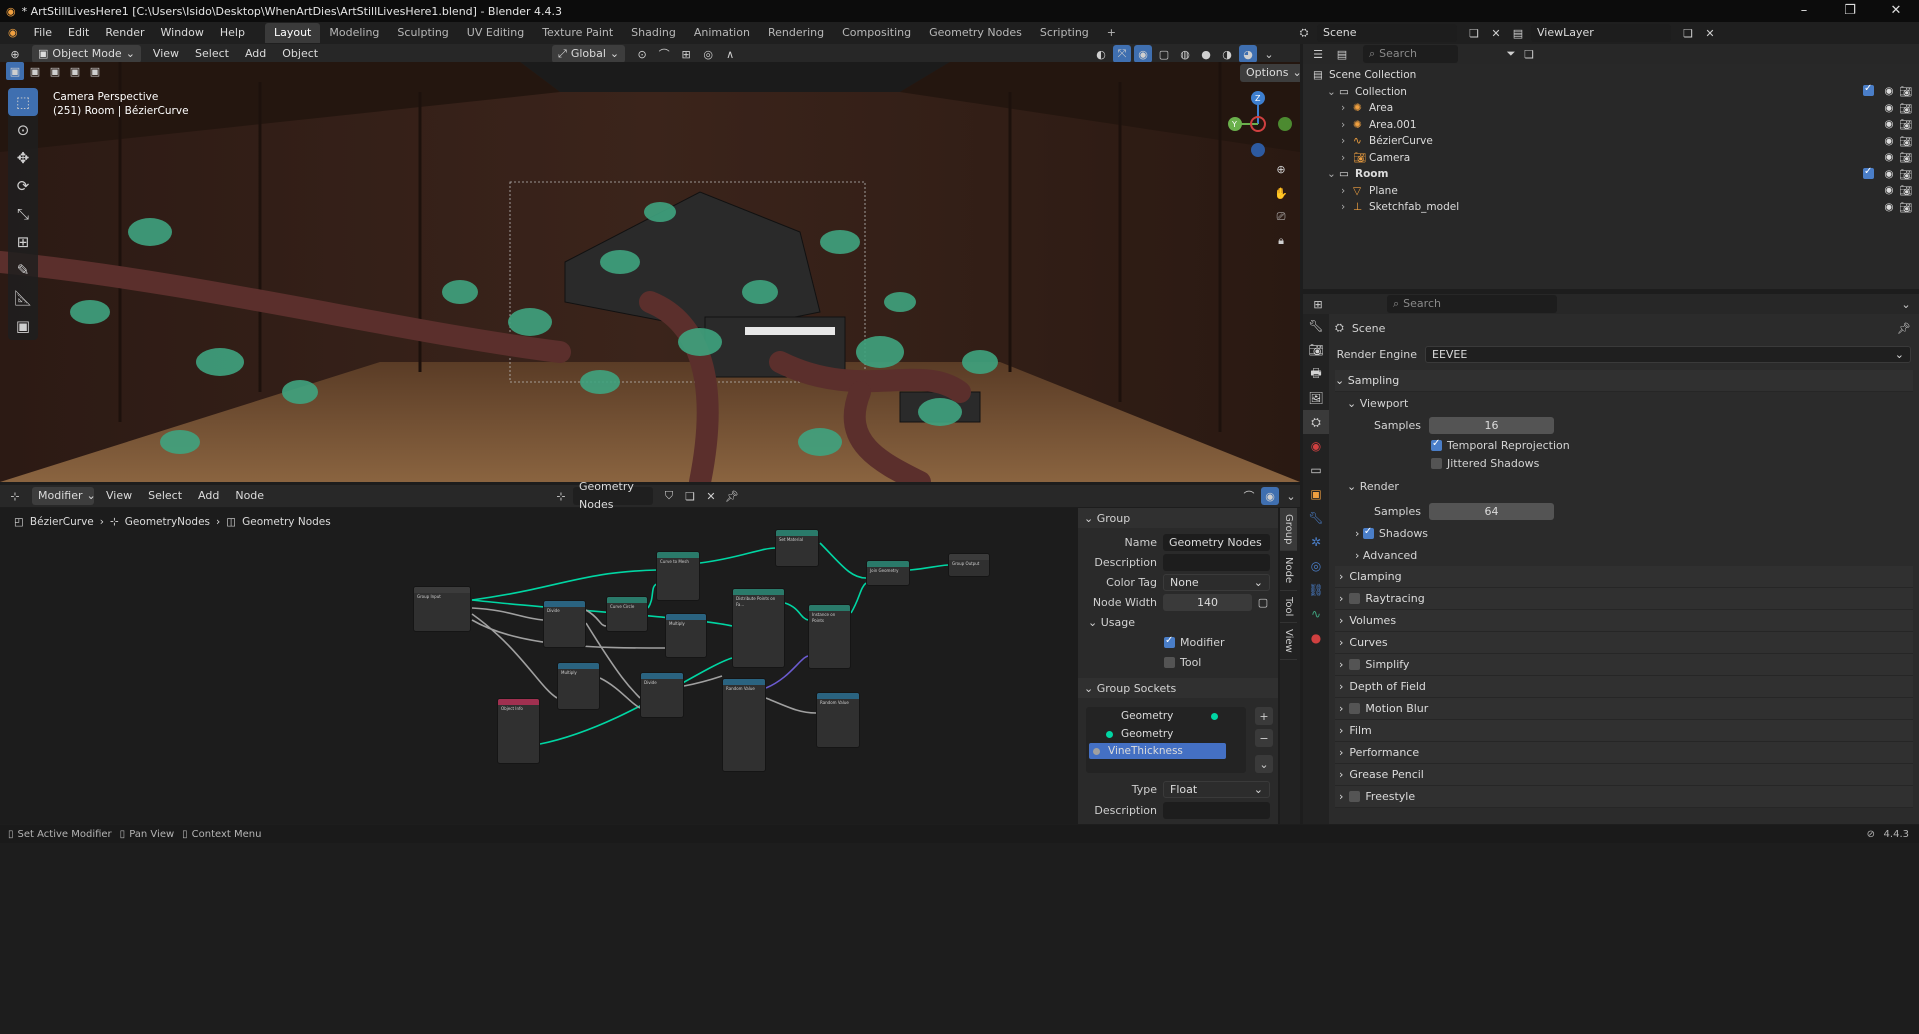  What do you see at coordinates (1216, 542) in the screenshot?
I see `group-name-field: Geometry Nodes` at bounding box center [1216, 542].